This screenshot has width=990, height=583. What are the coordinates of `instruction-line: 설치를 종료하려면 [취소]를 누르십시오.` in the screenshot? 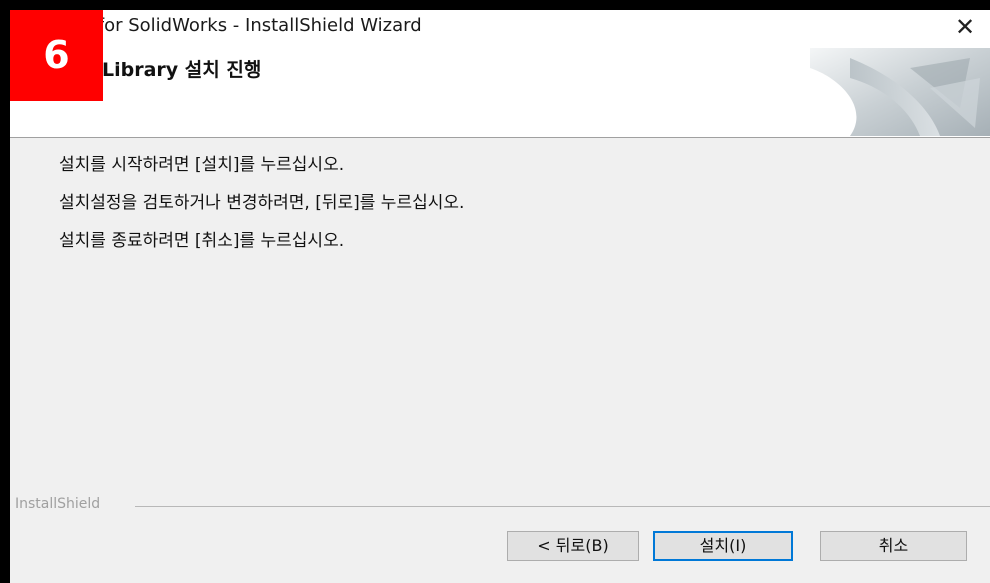 It's located at (202, 241).